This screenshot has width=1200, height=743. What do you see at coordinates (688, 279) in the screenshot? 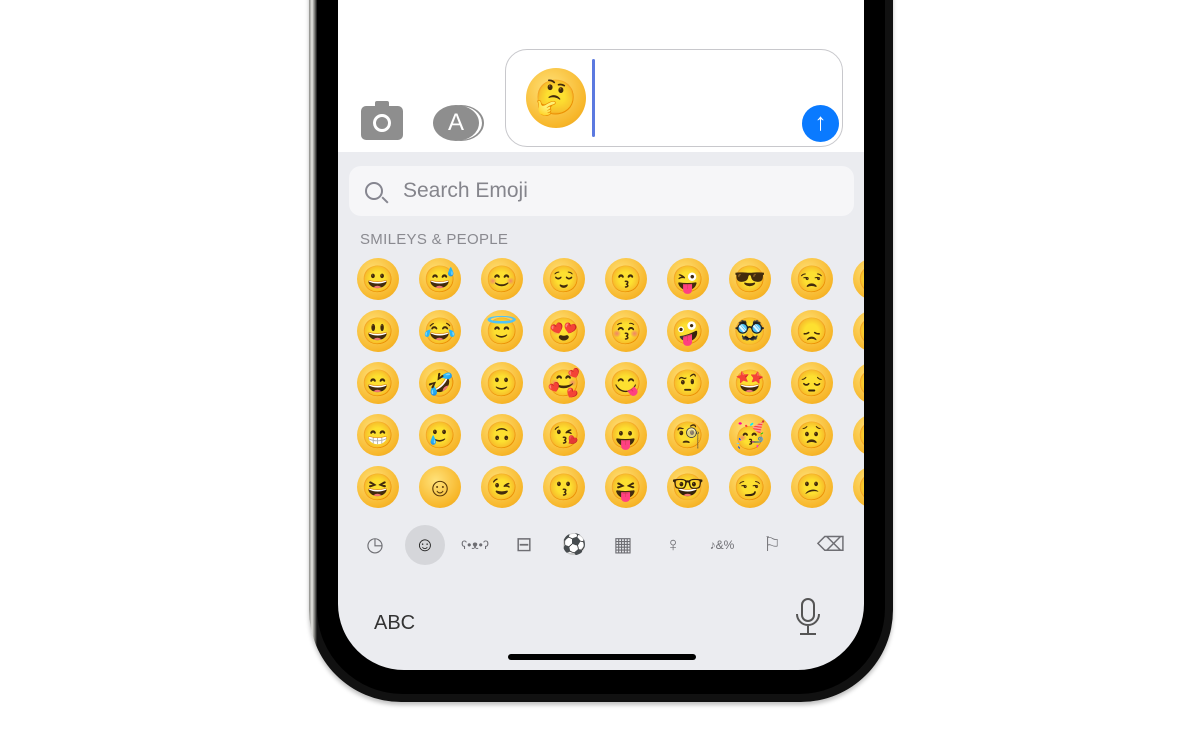
I see `emoji-key: 😜` at bounding box center [688, 279].